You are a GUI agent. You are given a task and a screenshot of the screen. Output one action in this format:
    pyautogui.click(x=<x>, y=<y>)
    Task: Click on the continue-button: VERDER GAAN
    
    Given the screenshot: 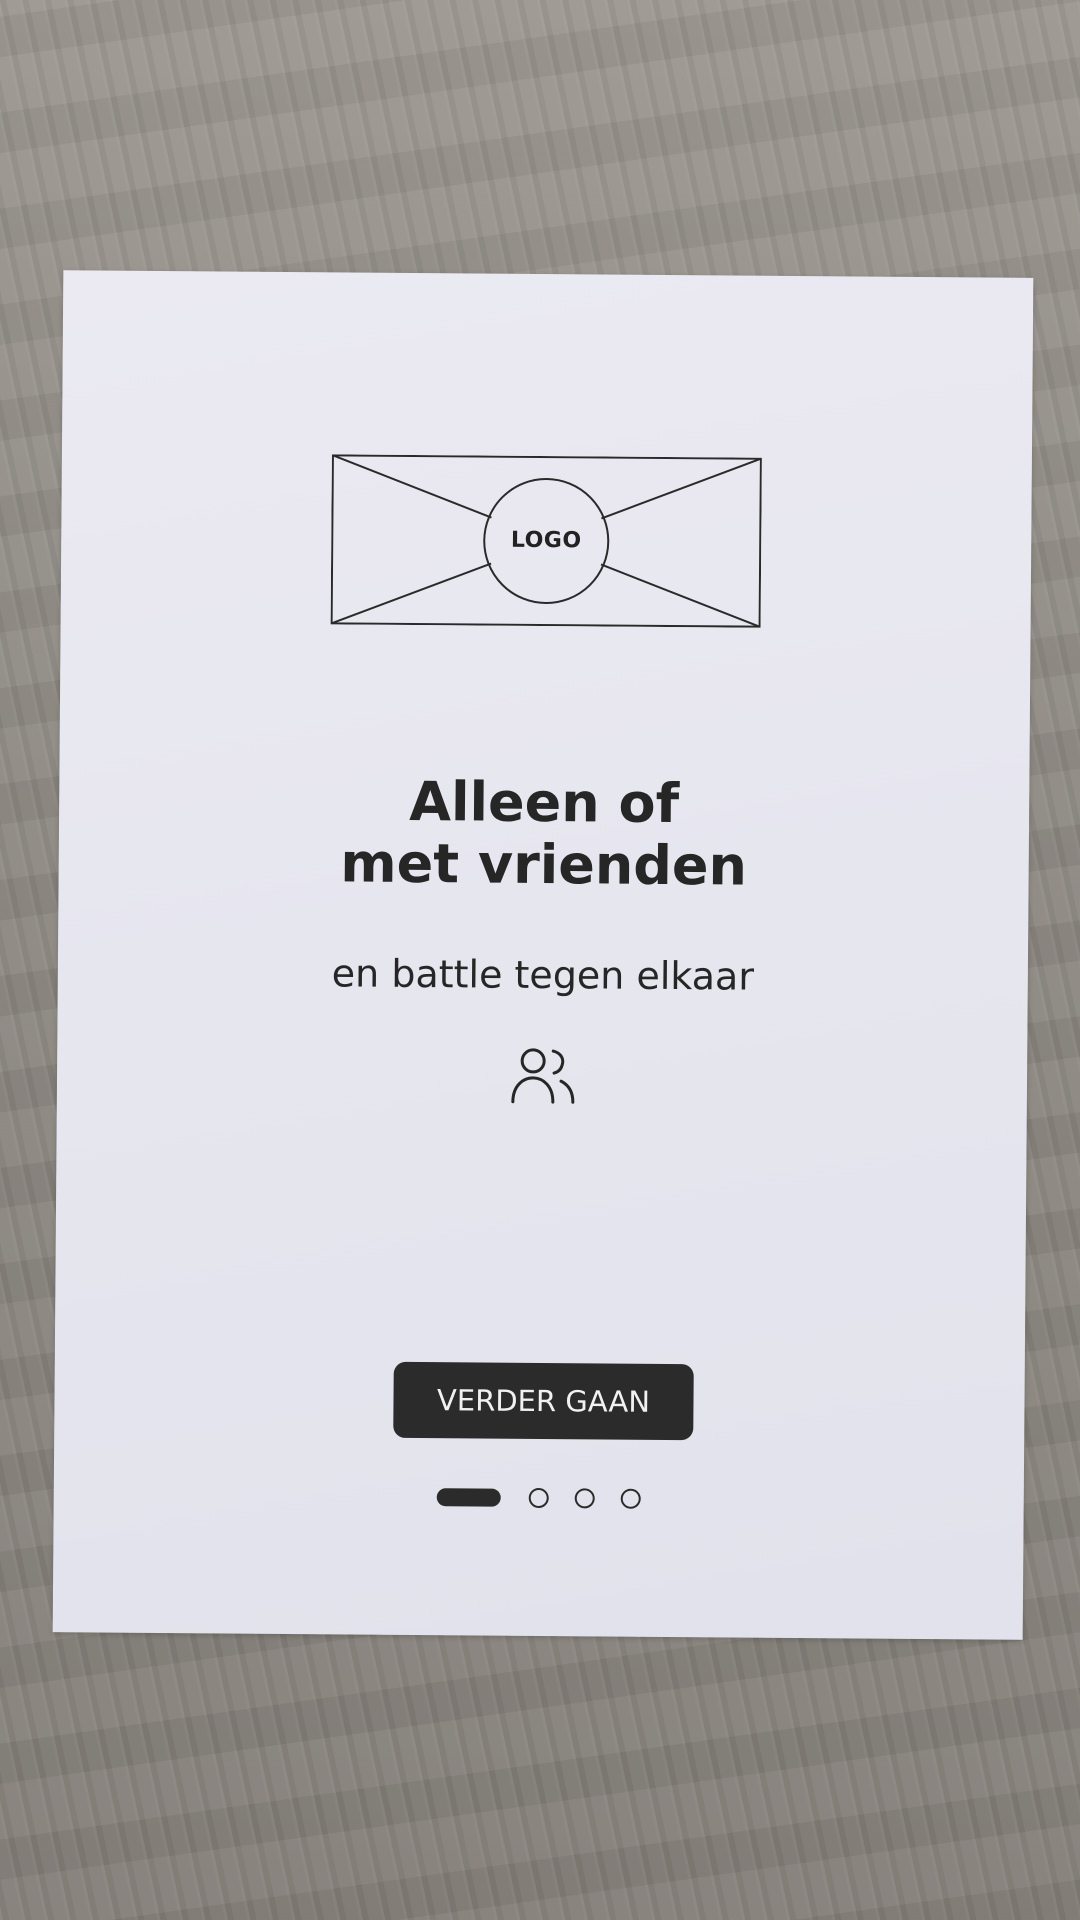 What is the action you would take?
    pyautogui.click(x=543, y=1401)
    